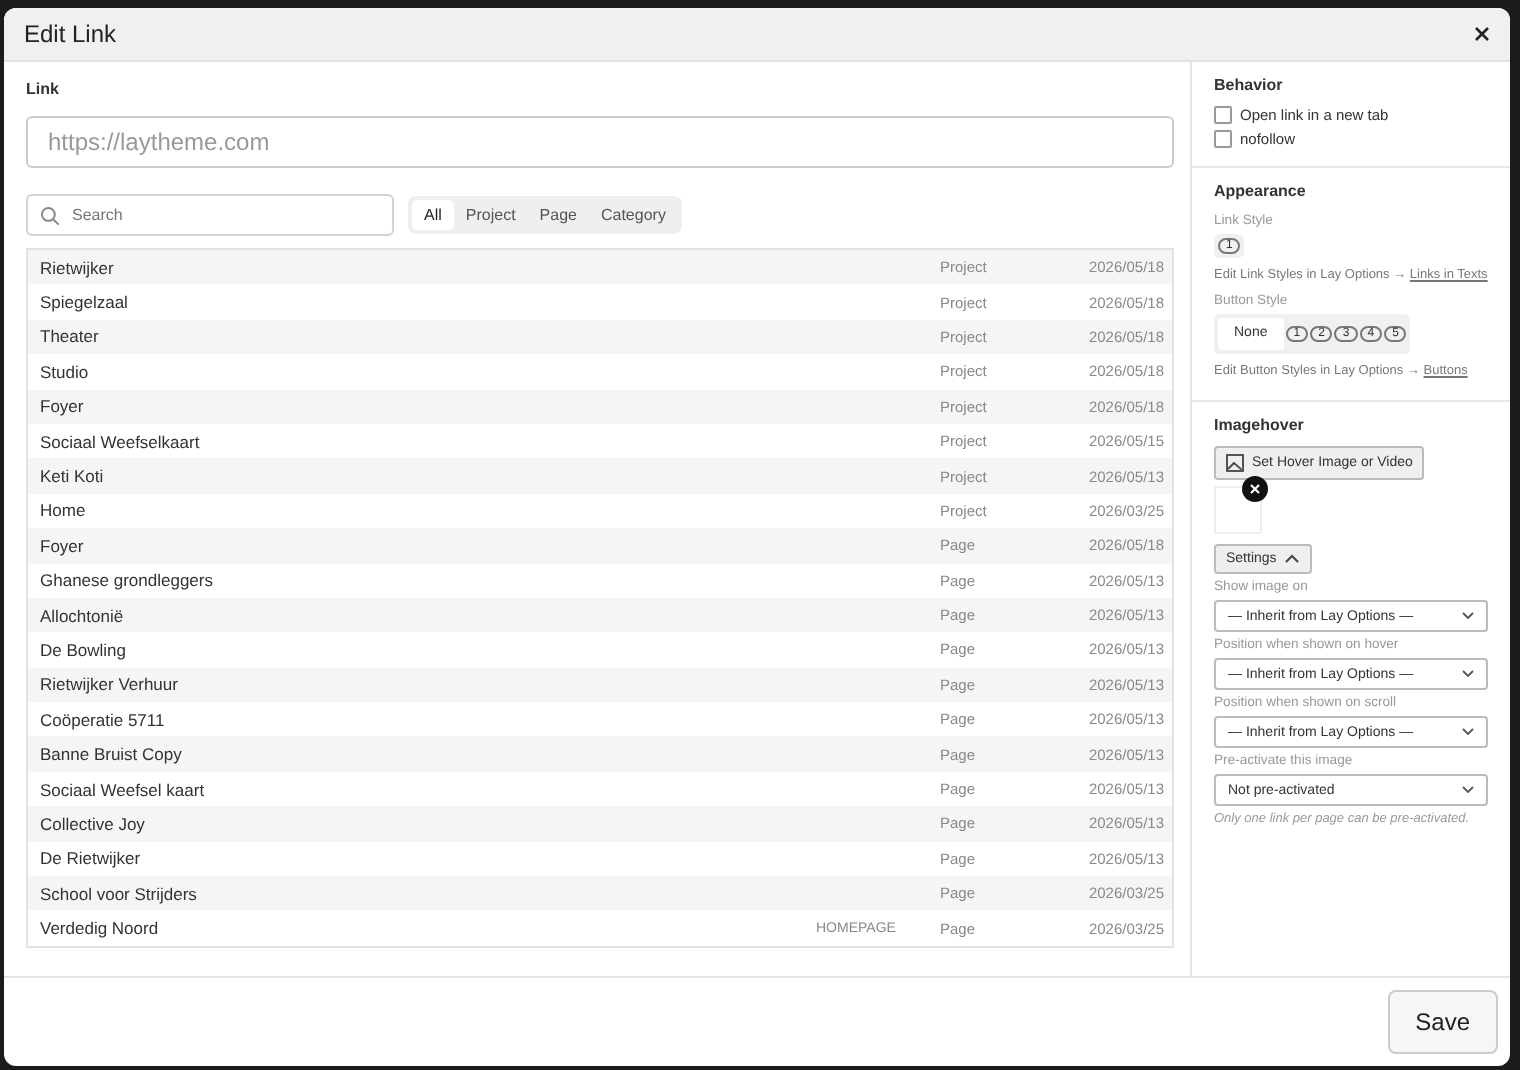  I want to click on item-title: Sociaal Weefselkaart, so click(121, 441).